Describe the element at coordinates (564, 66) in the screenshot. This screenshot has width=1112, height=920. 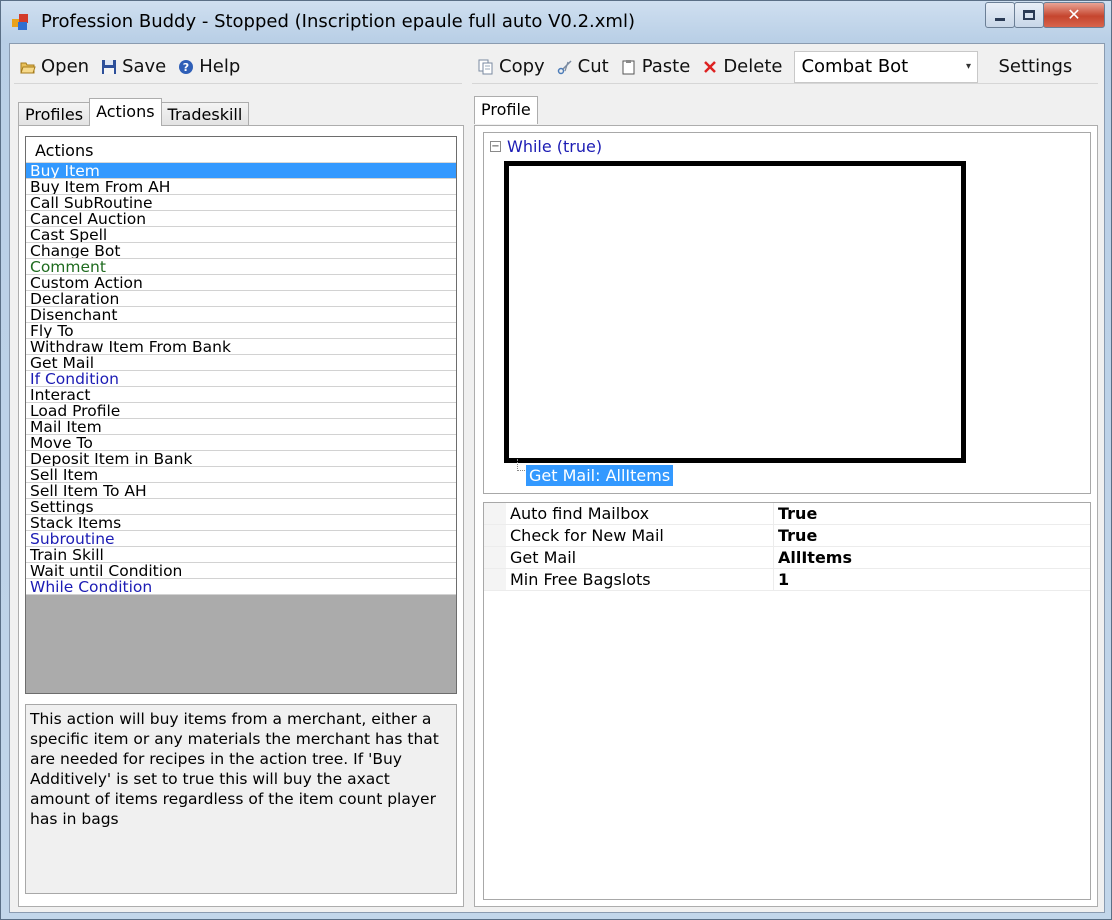
I see `scissors-icon` at that location.